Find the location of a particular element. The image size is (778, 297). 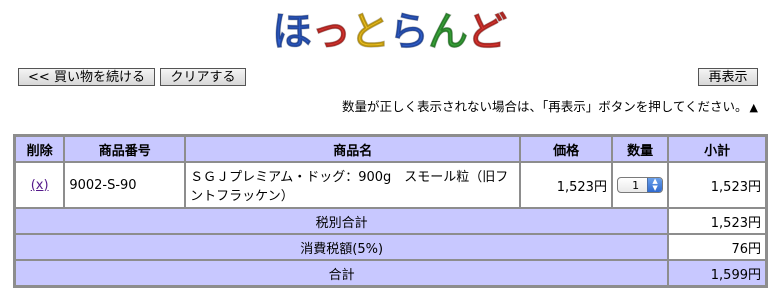

logo-char: ほ is located at coordinates (292, 32).